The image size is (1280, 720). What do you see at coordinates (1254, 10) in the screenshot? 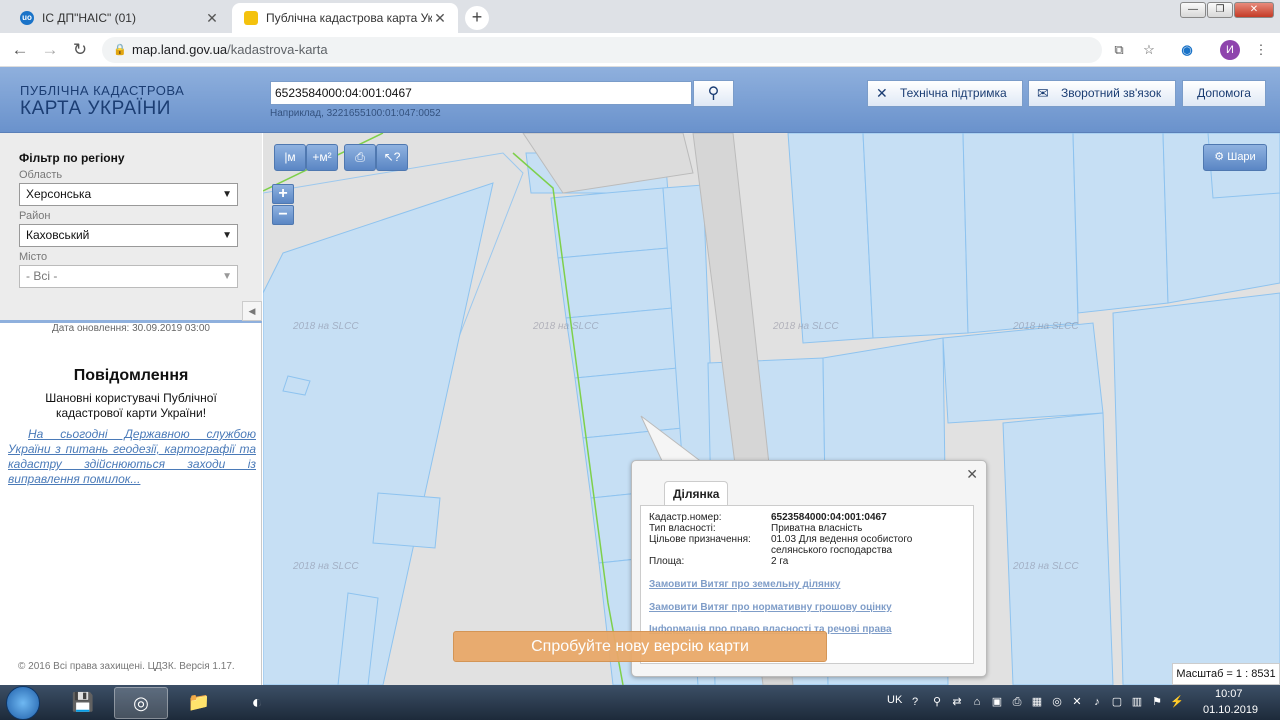
I see `window-close-button: ✕` at bounding box center [1254, 10].